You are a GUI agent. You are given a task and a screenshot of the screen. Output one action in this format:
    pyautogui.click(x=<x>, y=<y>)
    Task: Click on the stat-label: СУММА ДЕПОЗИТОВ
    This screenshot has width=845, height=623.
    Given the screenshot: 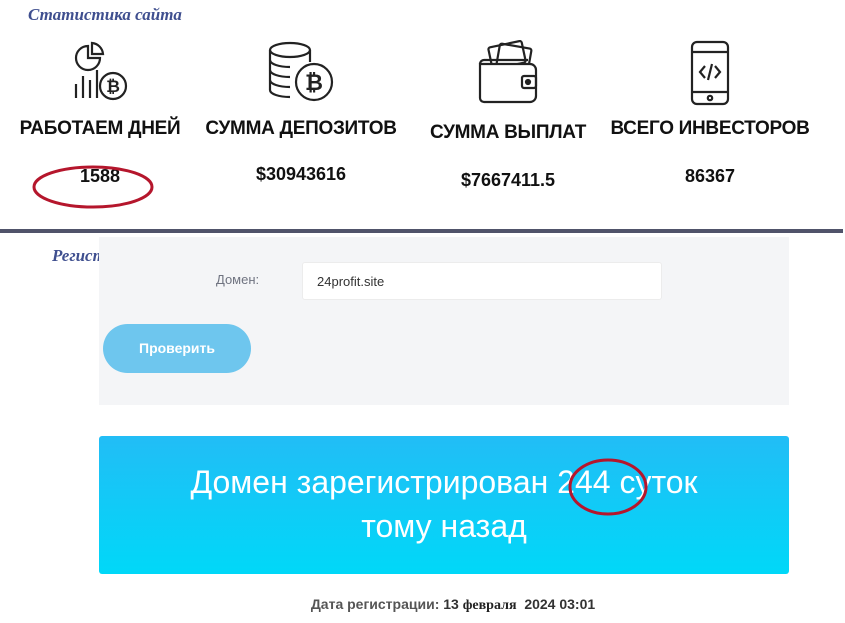 What is the action you would take?
    pyautogui.click(x=301, y=128)
    